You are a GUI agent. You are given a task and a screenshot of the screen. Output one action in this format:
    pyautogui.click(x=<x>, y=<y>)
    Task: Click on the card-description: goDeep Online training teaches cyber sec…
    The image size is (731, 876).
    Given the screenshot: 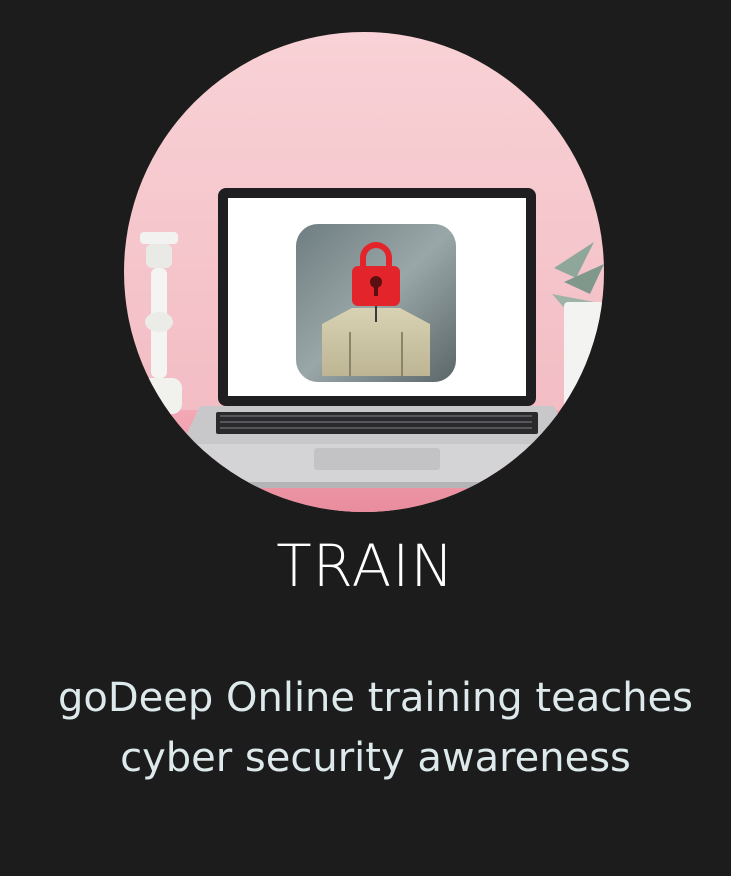 What is the action you would take?
    pyautogui.click(x=375, y=728)
    